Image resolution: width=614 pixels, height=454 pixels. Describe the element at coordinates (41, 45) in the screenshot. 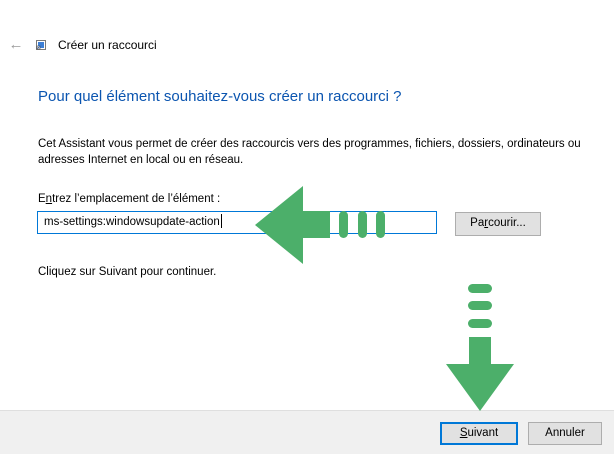

I see `shortcut-icon` at that location.